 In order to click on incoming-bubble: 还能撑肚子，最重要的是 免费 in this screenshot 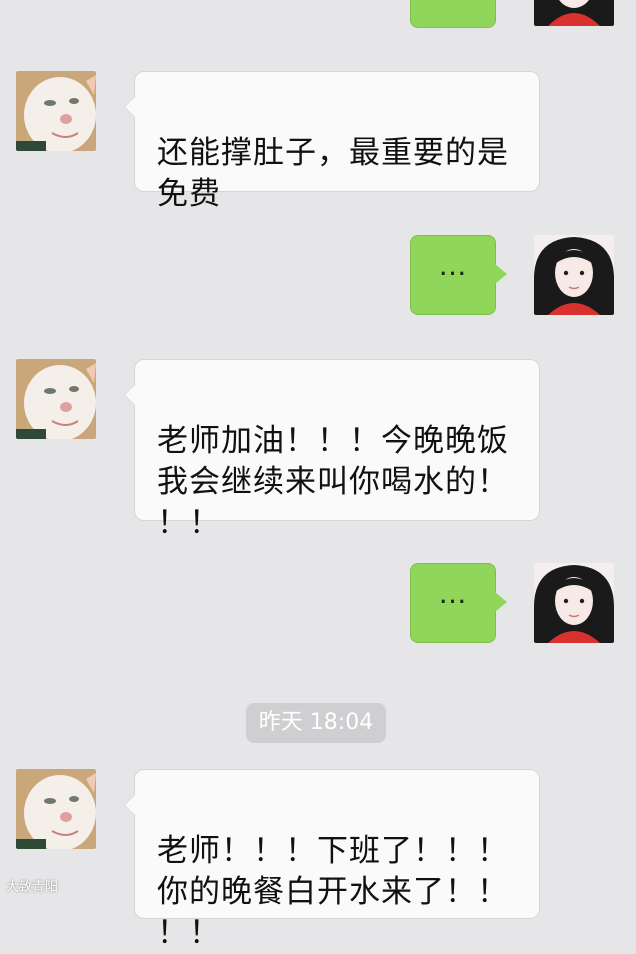, I will do `click(332, 141)`.